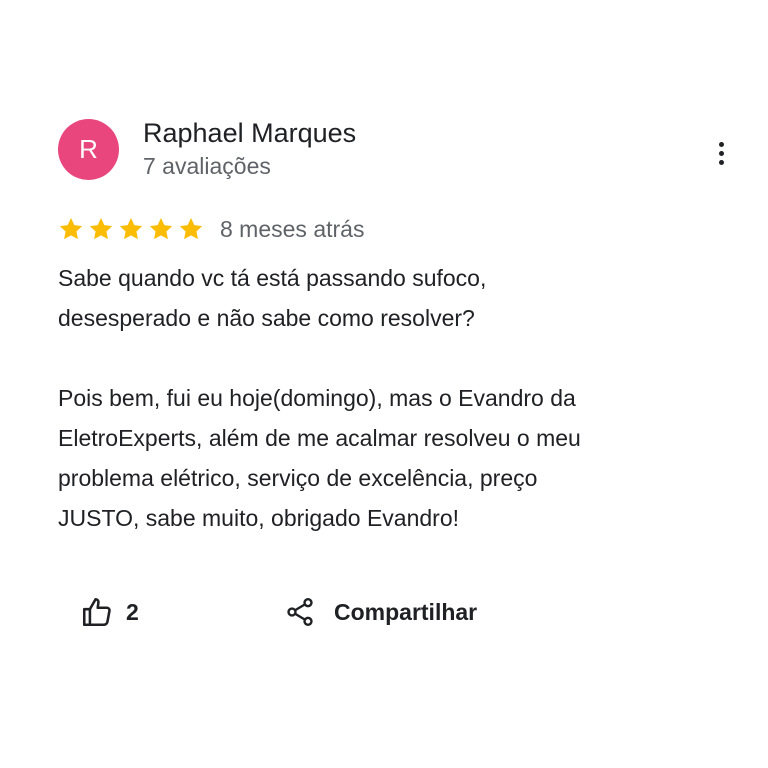 The height and width of the screenshot is (768, 768). What do you see at coordinates (249, 133) in the screenshot?
I see `reviewer-name: Raphael Marques` at bounding box center [249, 133].